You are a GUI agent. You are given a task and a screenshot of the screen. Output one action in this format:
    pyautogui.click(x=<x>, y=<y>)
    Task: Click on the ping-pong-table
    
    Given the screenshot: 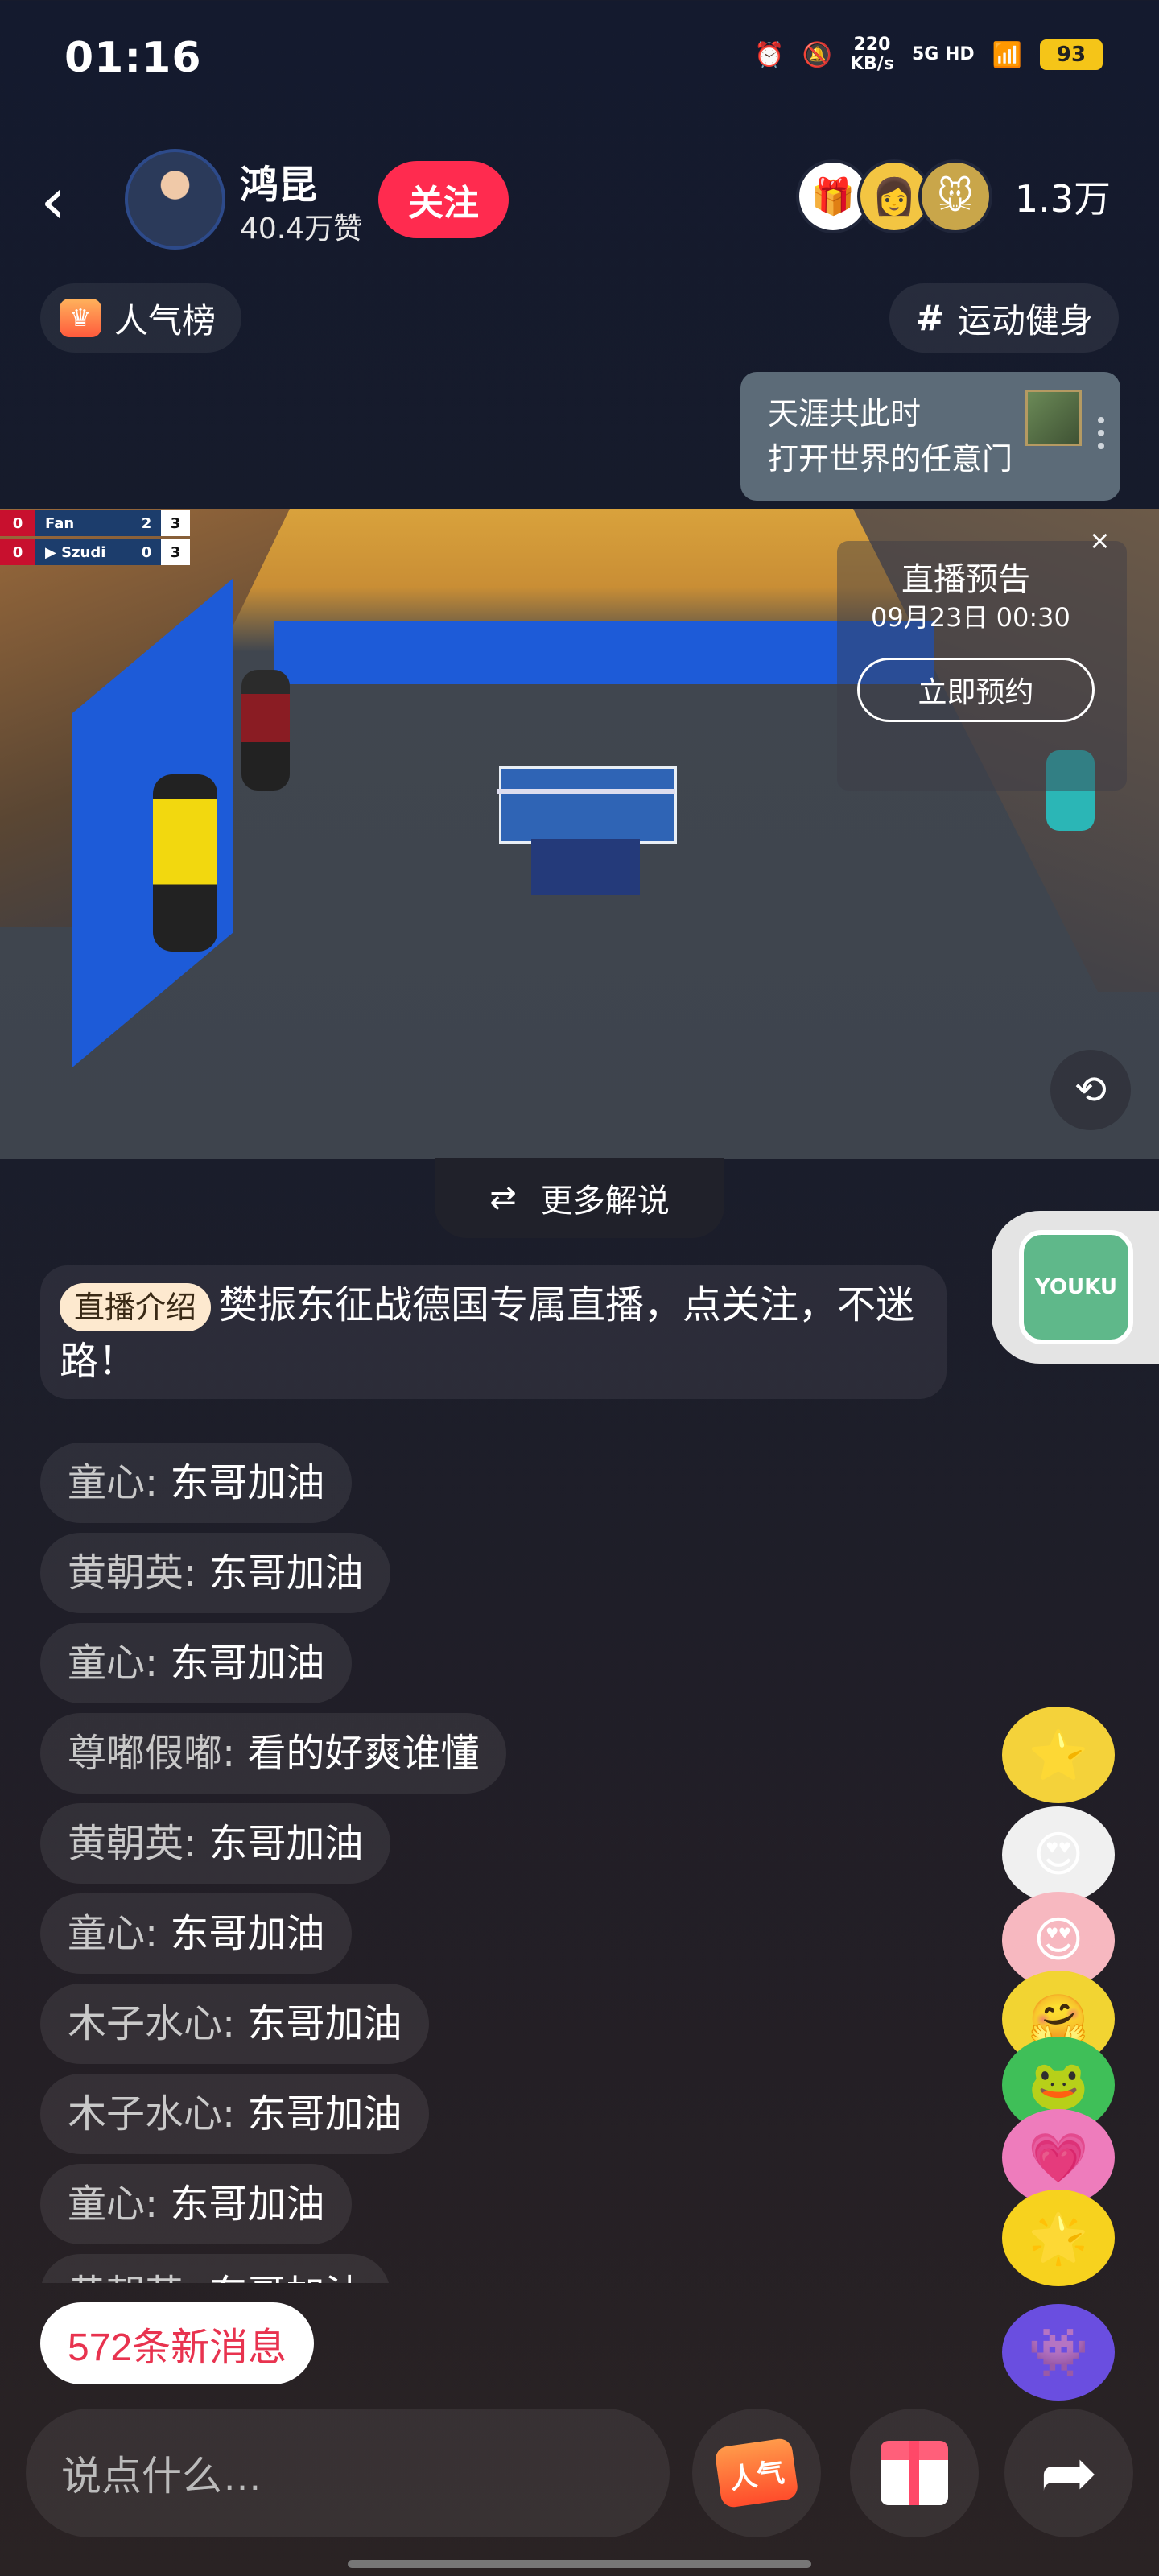 What is the action you would take?
    pyautogui.click(x=588, y=805)
    